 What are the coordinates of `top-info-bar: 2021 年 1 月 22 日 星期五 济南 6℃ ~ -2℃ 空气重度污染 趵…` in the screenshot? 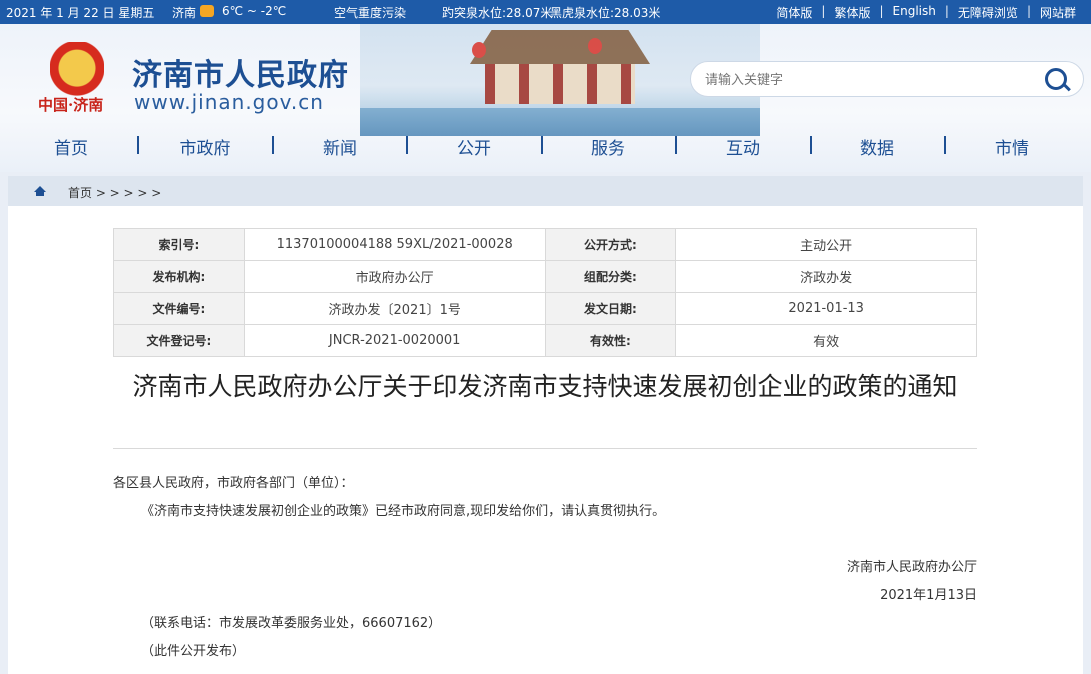 It's located at (545, 12).